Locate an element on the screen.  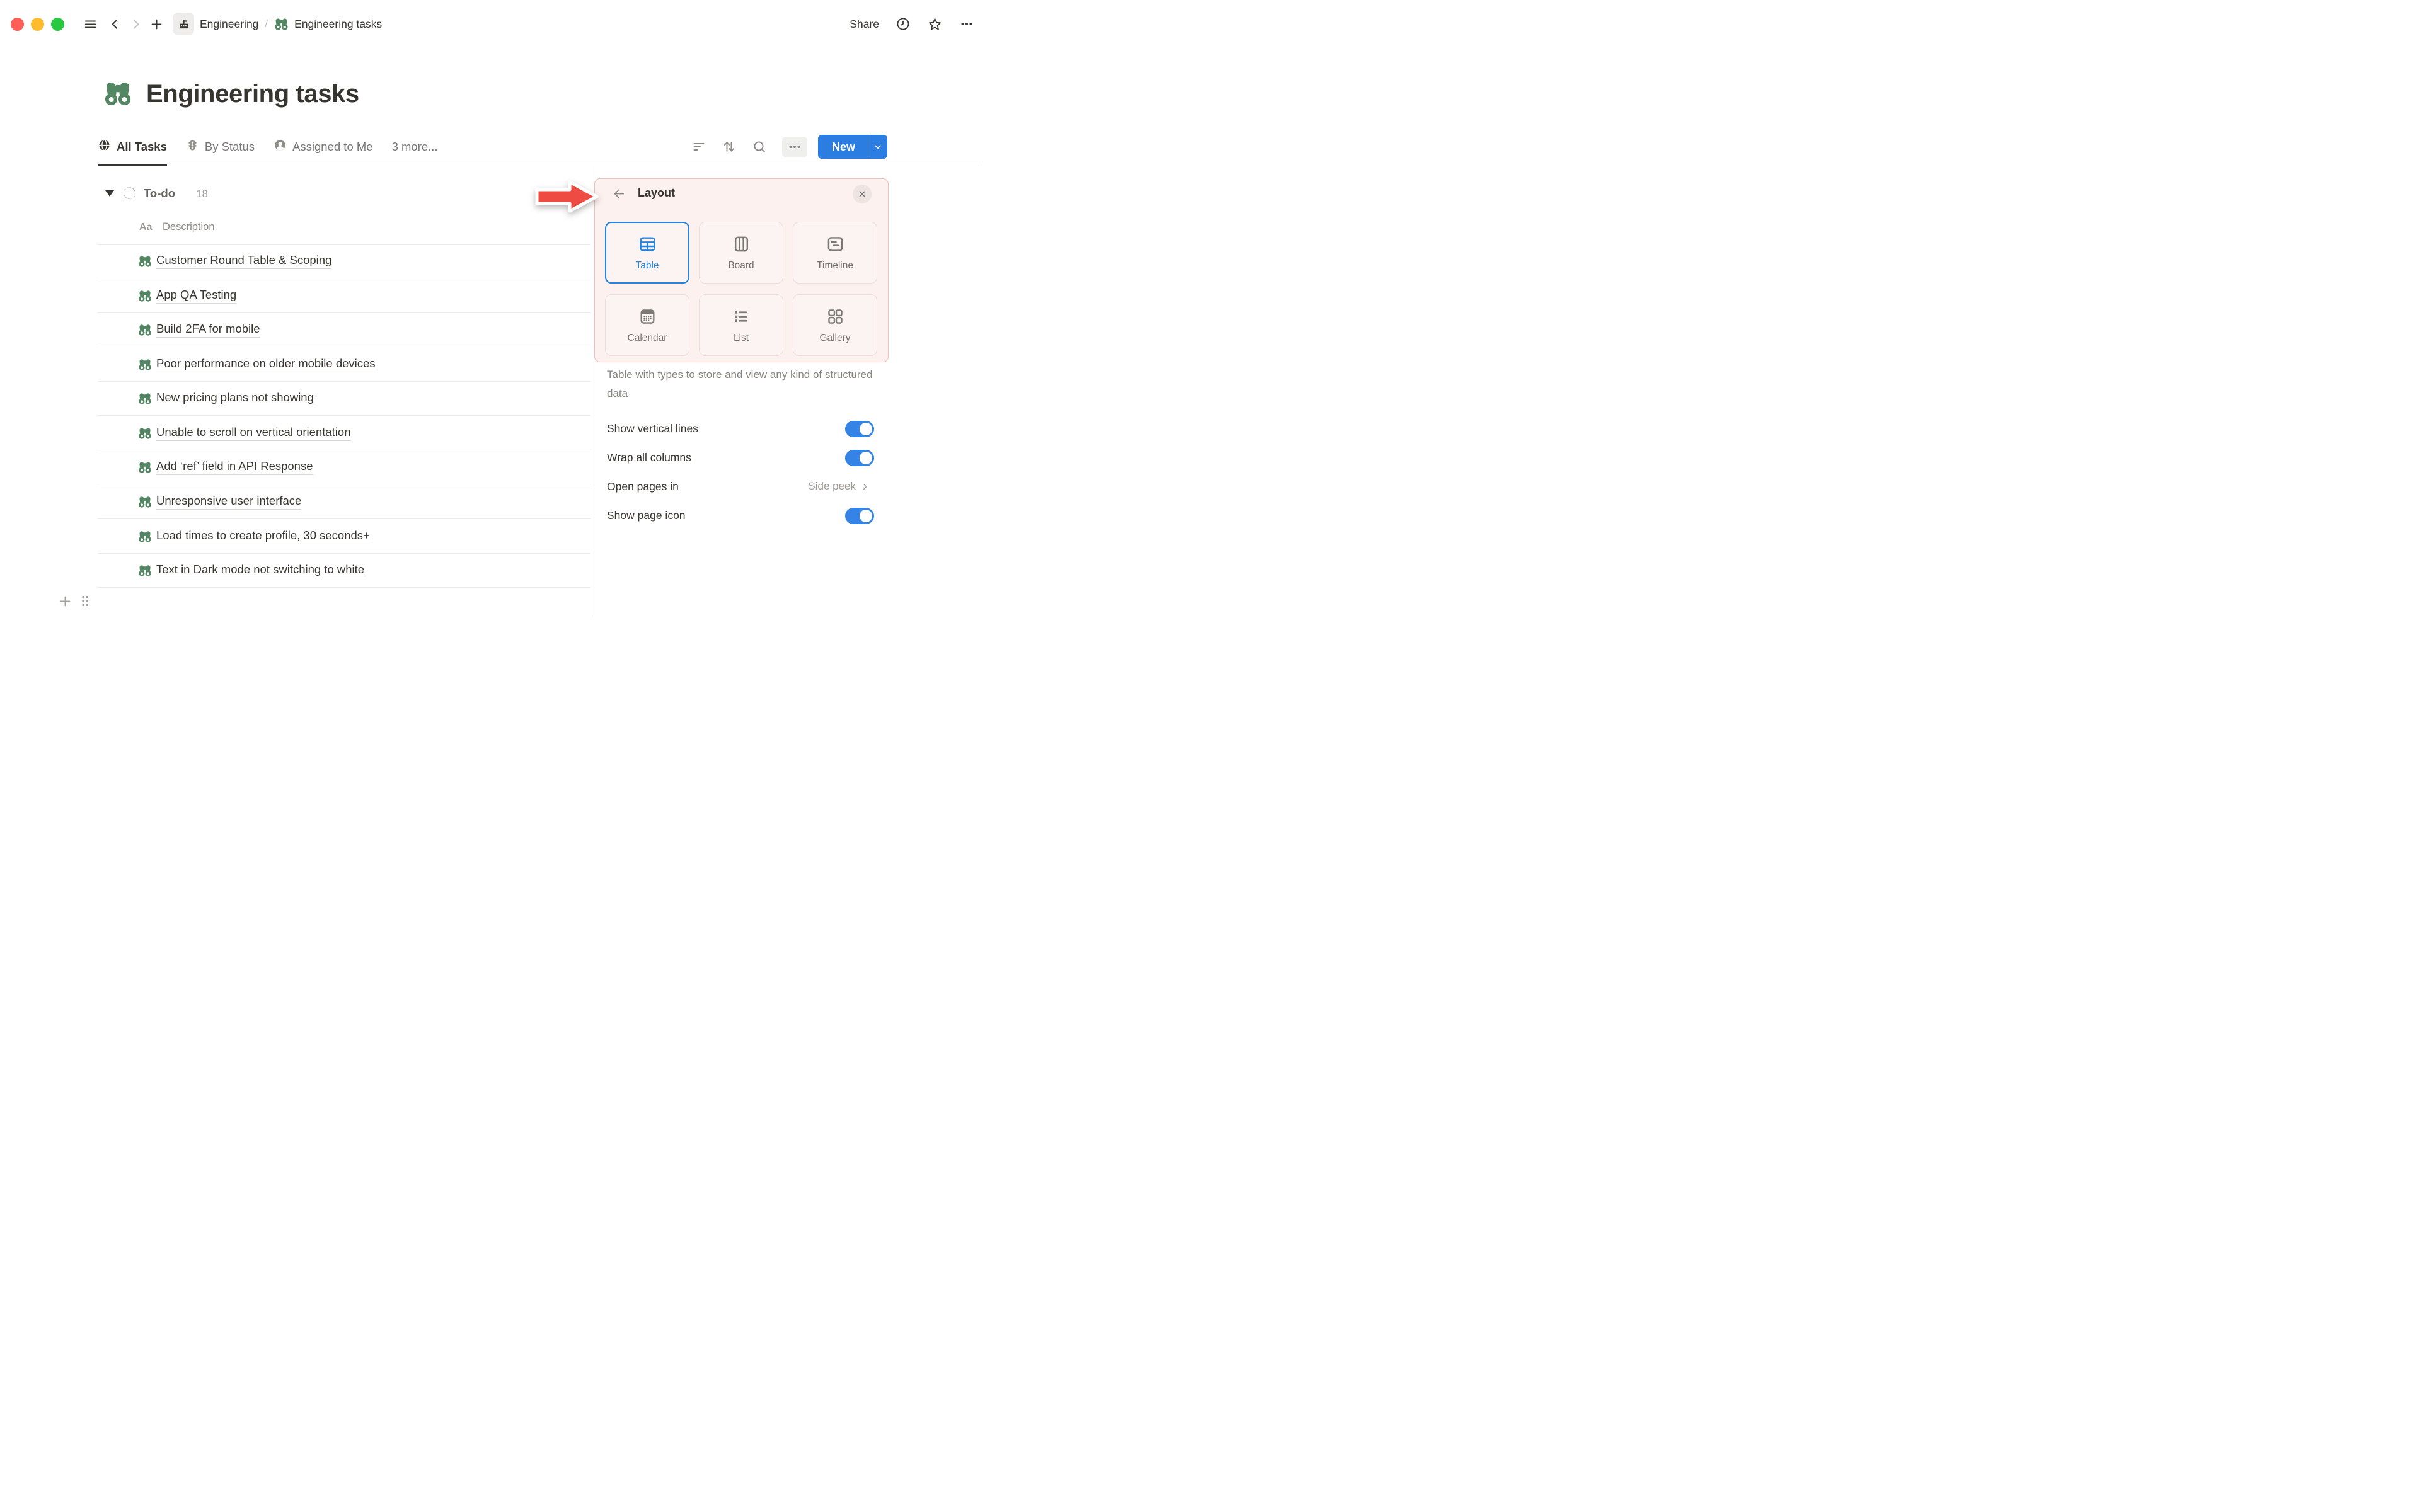
view-controls: New is located at coordinates (789, 147).